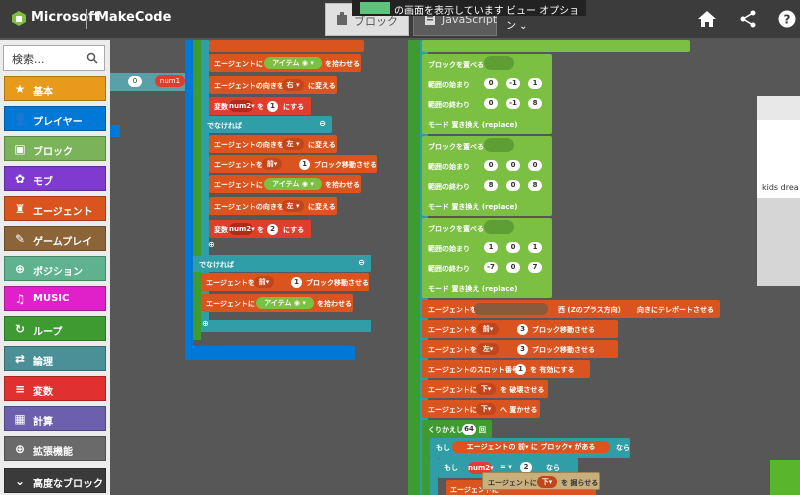  I want to click on category-gameplay: ✎ ゲームプレイ, so click(55, 238).